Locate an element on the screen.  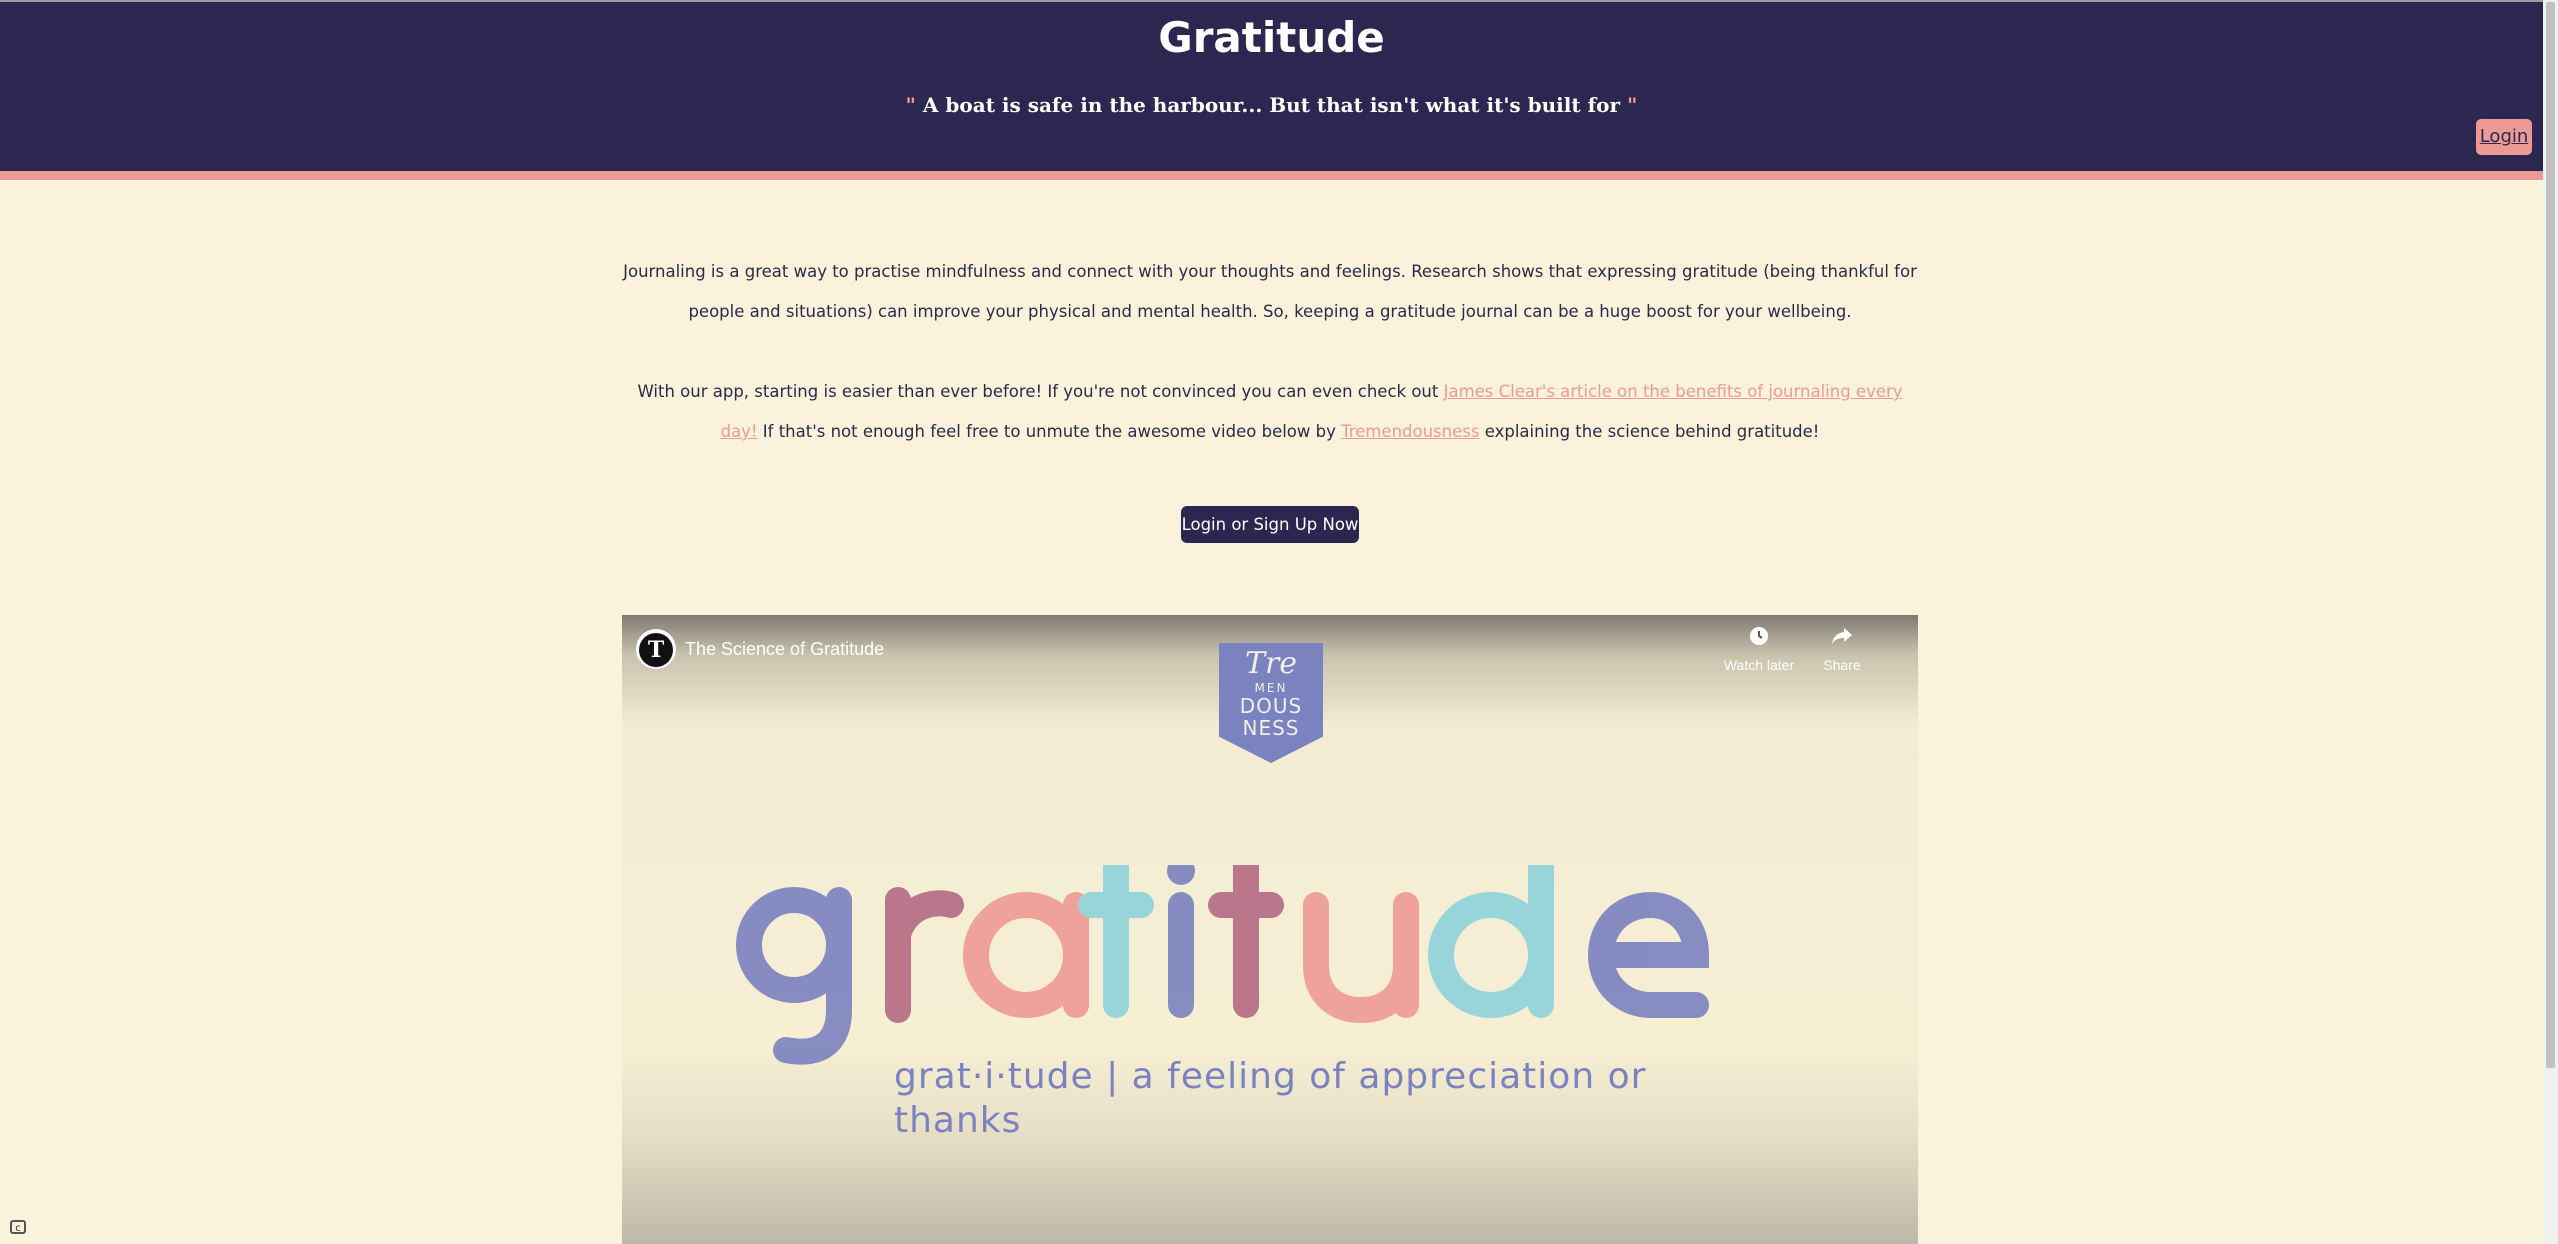
share-arrow-icon is located at coordinates (1842, 639).